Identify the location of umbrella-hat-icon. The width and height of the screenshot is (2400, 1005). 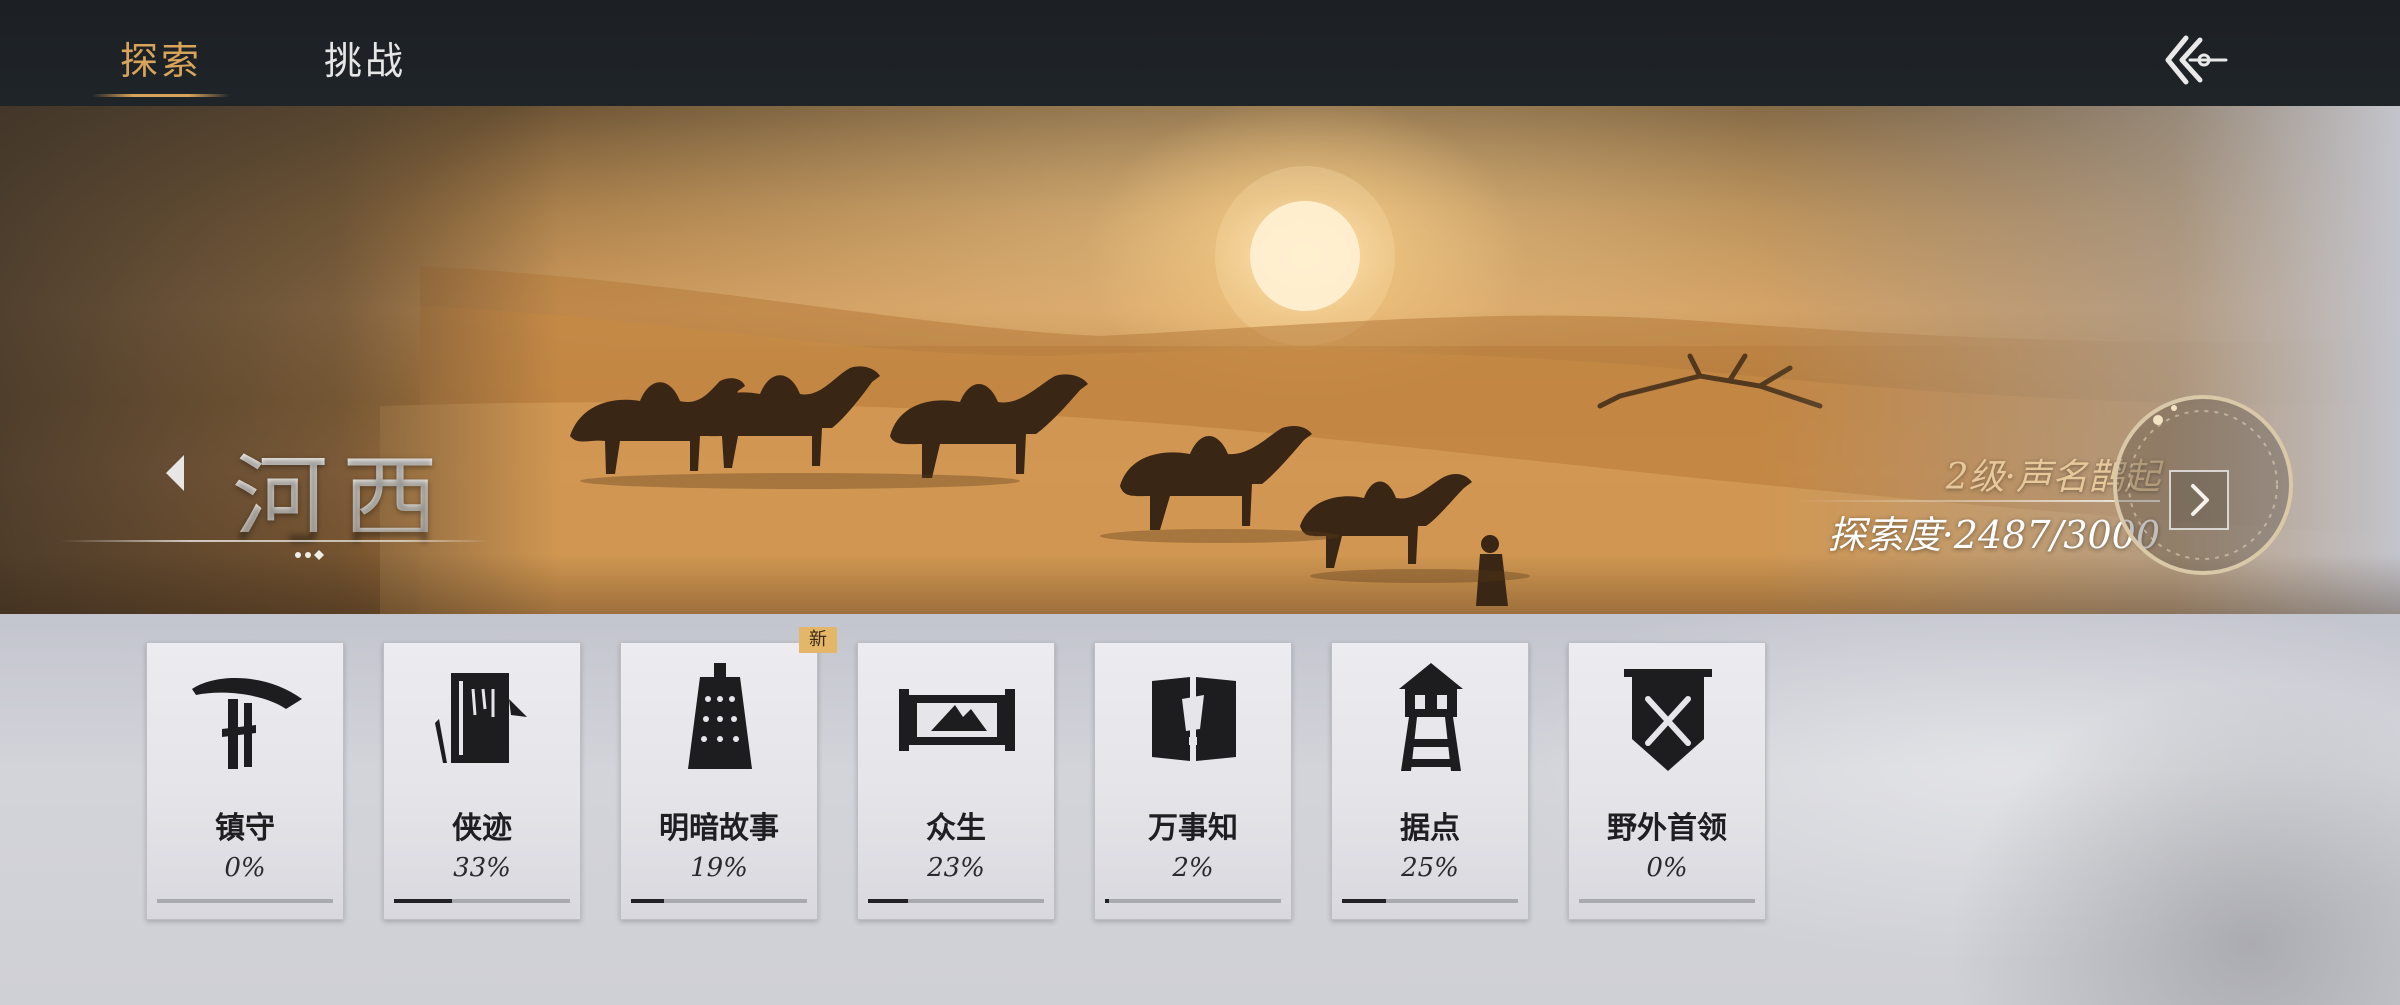
(247, 723).